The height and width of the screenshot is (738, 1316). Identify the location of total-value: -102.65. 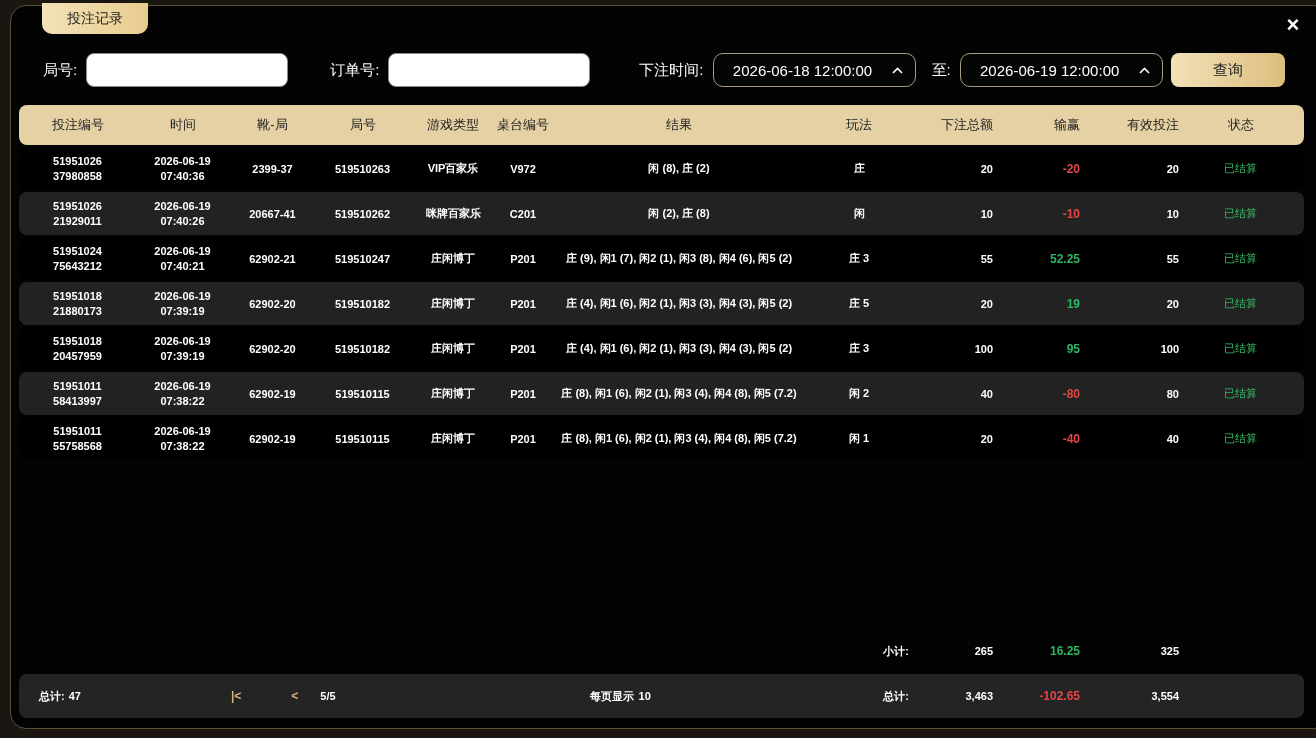
(1059, 696).